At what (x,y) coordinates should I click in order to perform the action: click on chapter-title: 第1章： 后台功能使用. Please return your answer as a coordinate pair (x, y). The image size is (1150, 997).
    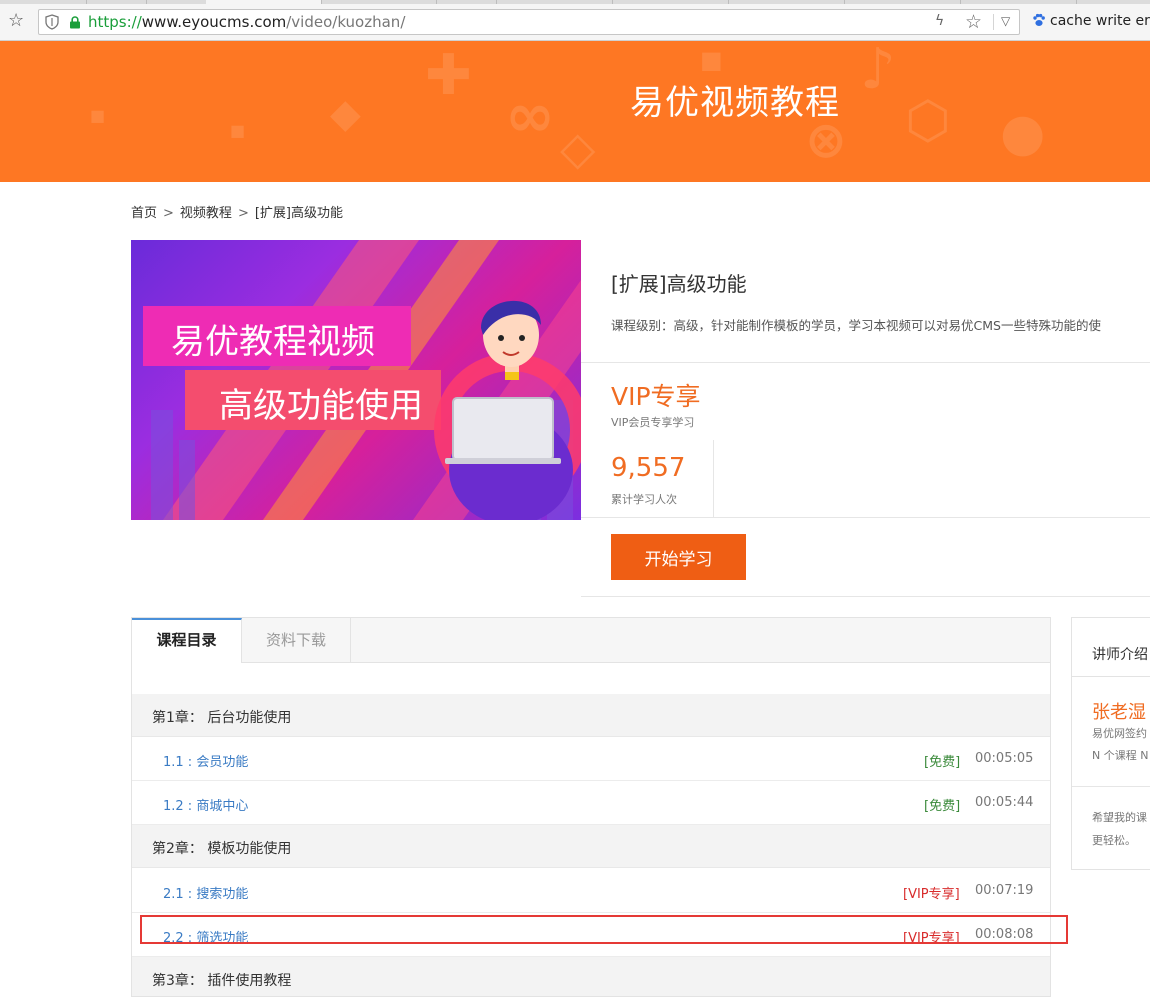
    Looking at the image, I should click on (222, 718).